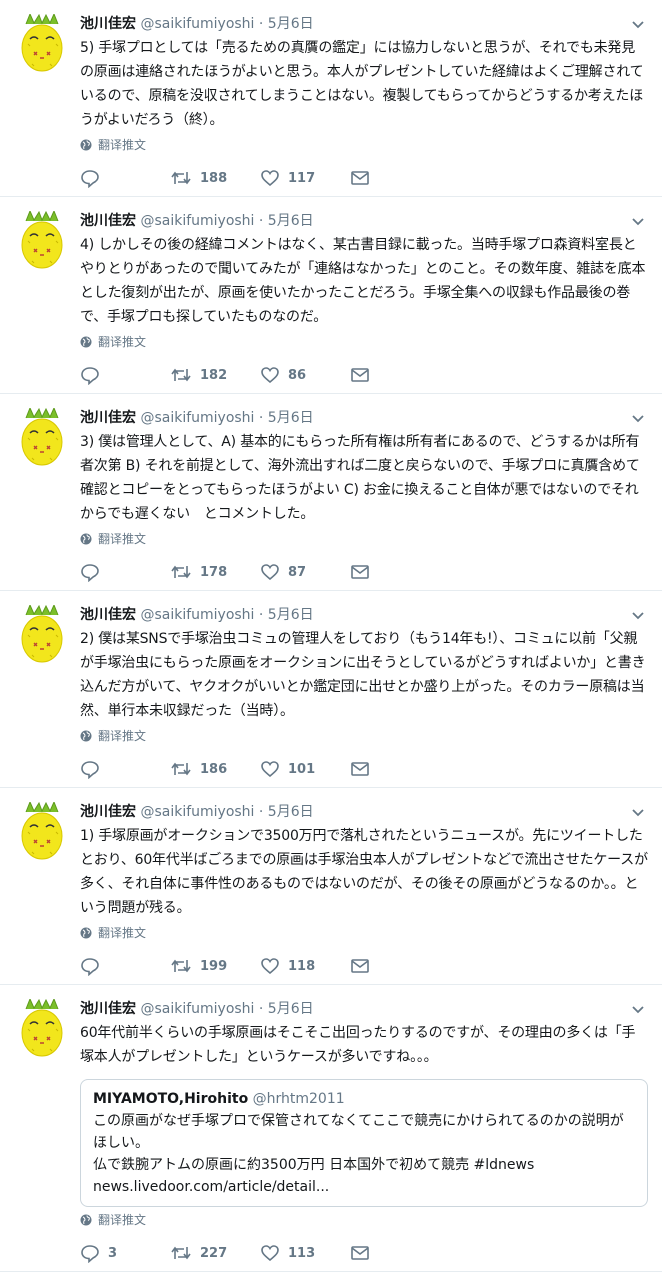 Image resolution: width=662 pixels, height=1272 pixels. Describe the element at coordinates (305, 769) in the screenshot. I see `like-button: 101` at that location.